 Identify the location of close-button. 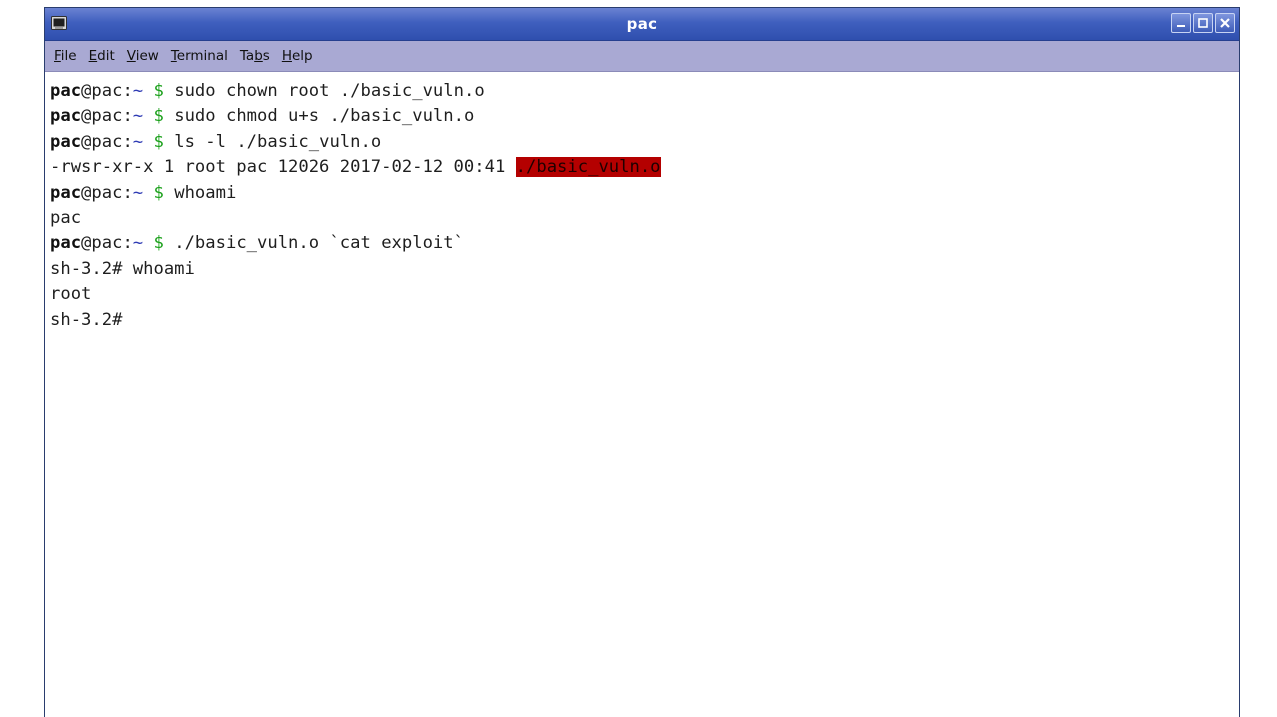
(1225, 23).